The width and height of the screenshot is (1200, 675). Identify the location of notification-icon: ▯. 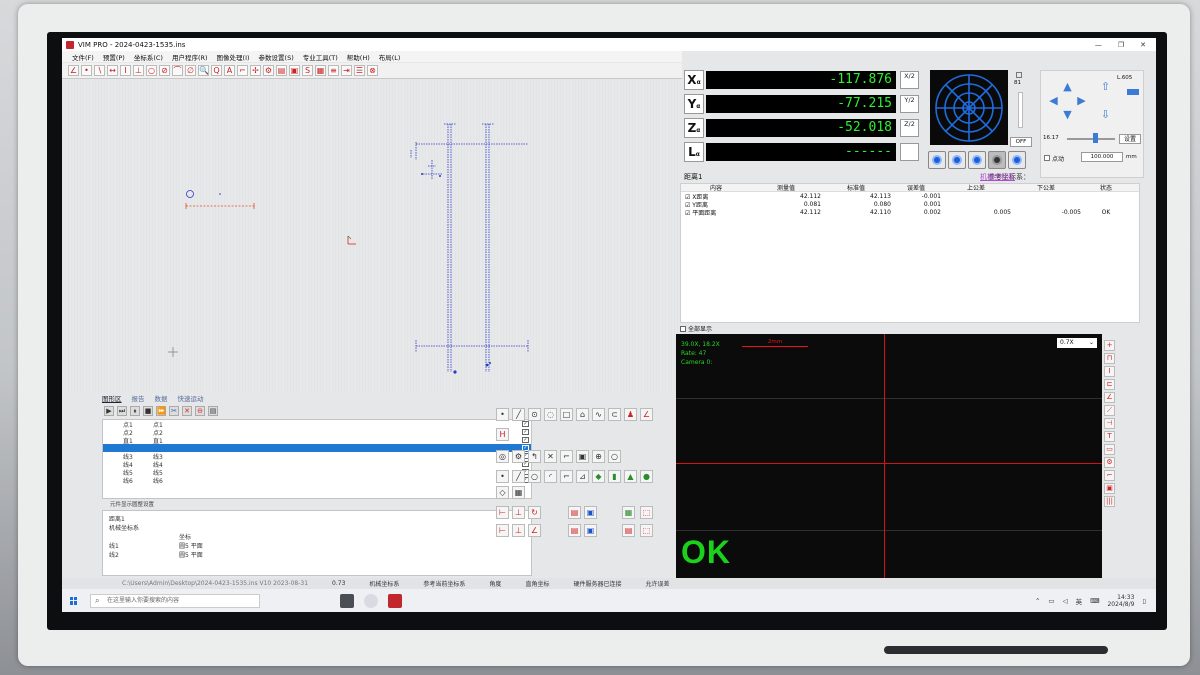
(1144, 601).